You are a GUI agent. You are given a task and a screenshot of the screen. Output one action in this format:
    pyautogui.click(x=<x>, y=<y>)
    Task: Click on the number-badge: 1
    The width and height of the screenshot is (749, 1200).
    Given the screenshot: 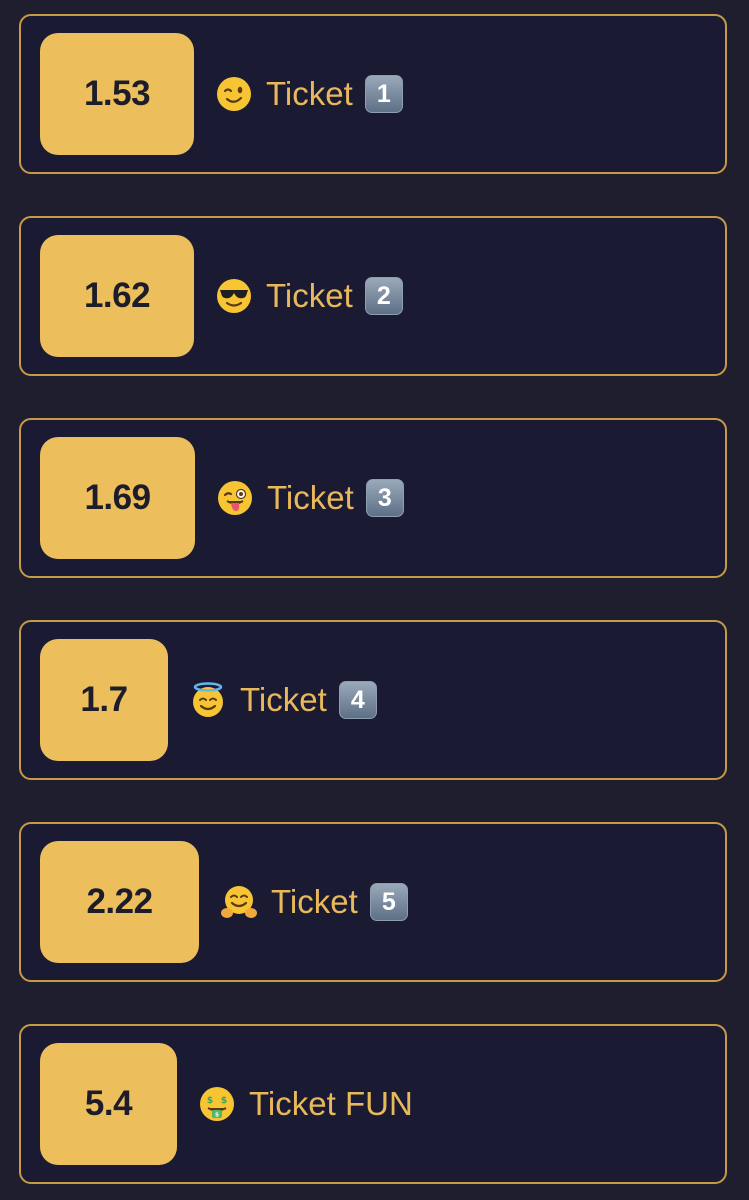 What is the action you would take?
    pyautogui.click(x=383, y=94)
    